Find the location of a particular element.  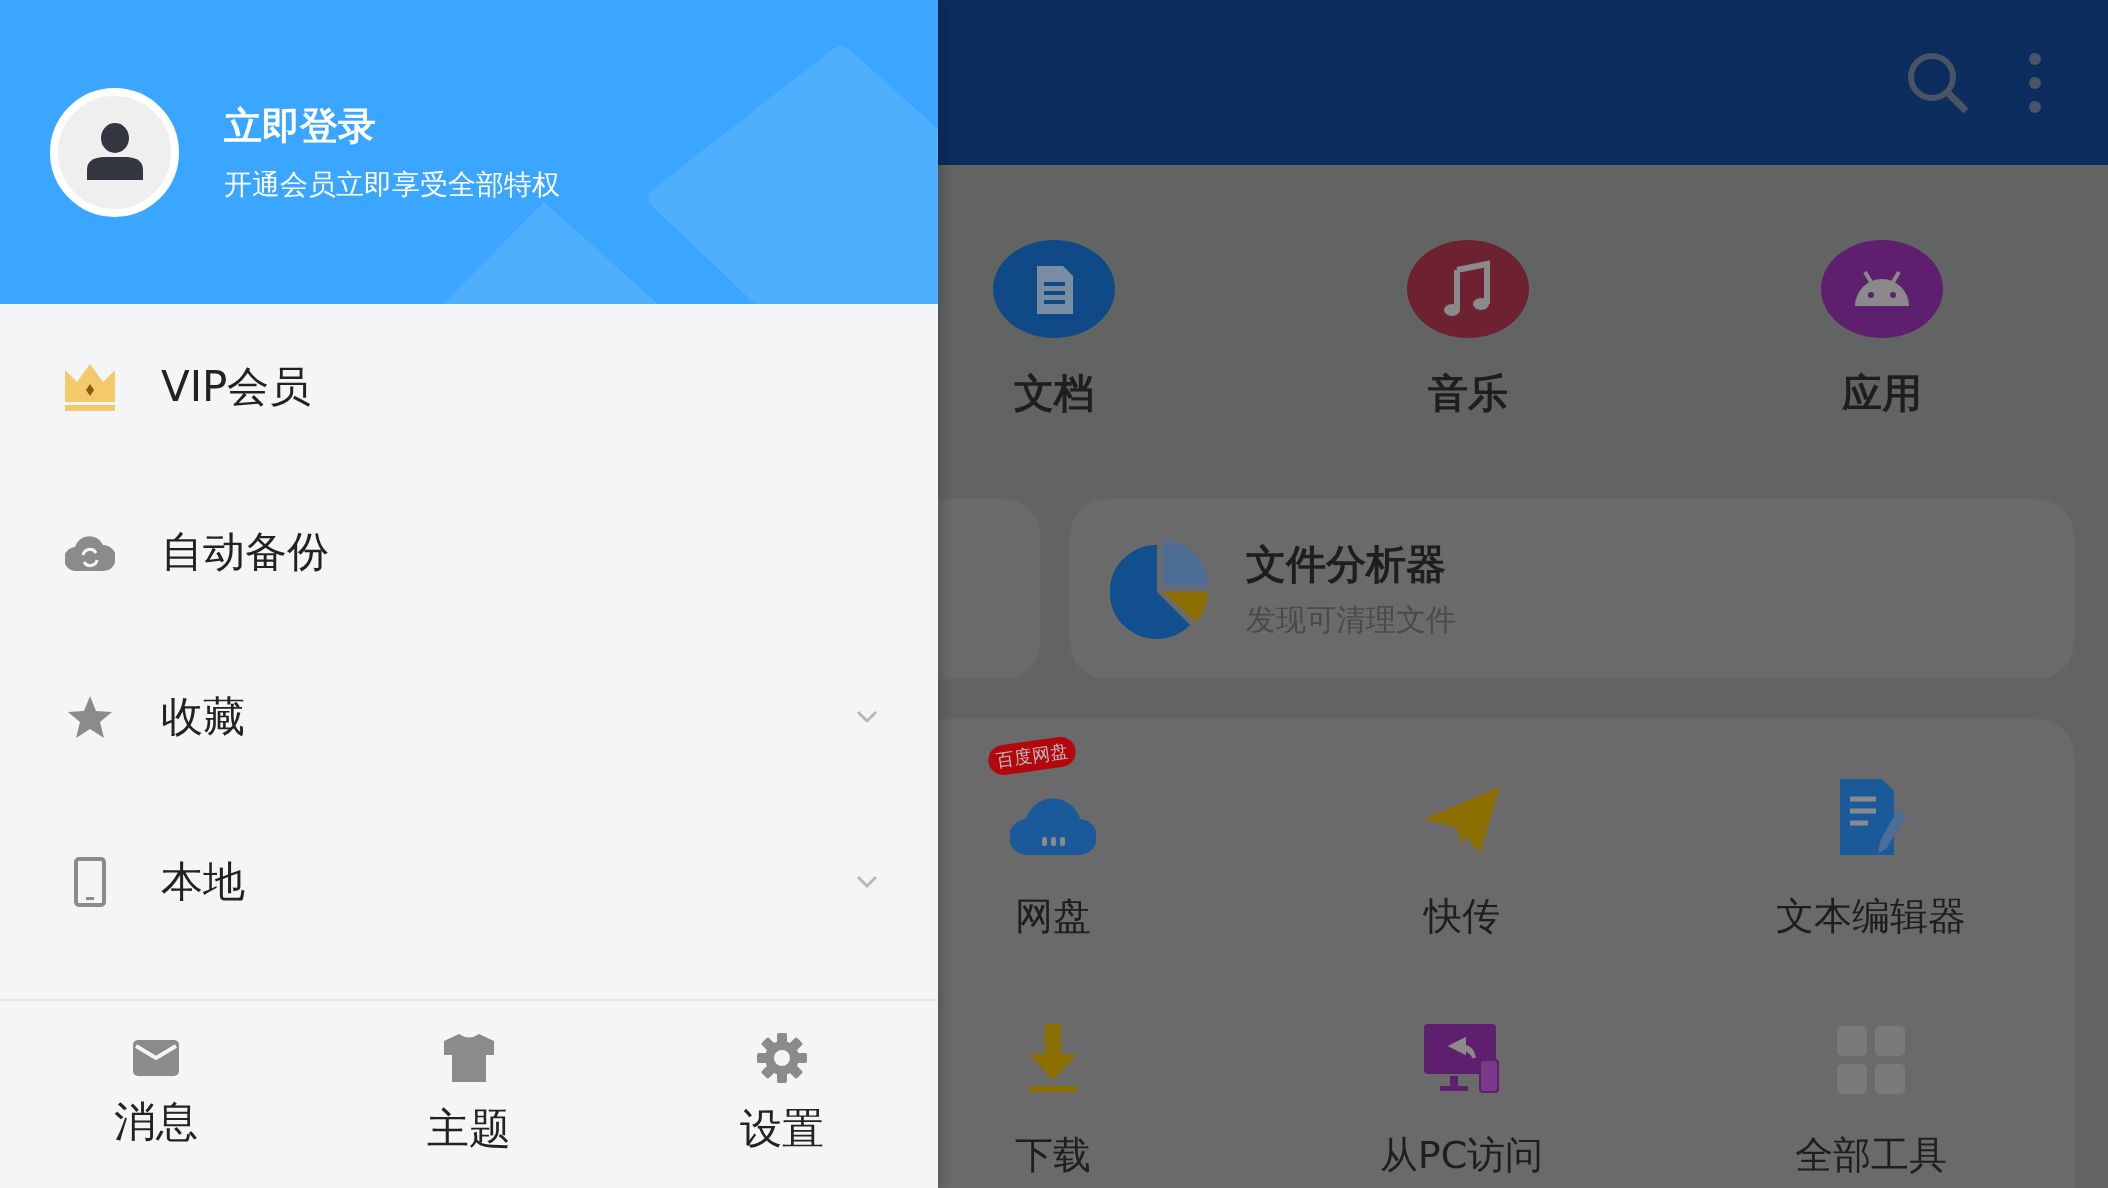

footer-button: 主题 is located at coordinates (469, 1094).